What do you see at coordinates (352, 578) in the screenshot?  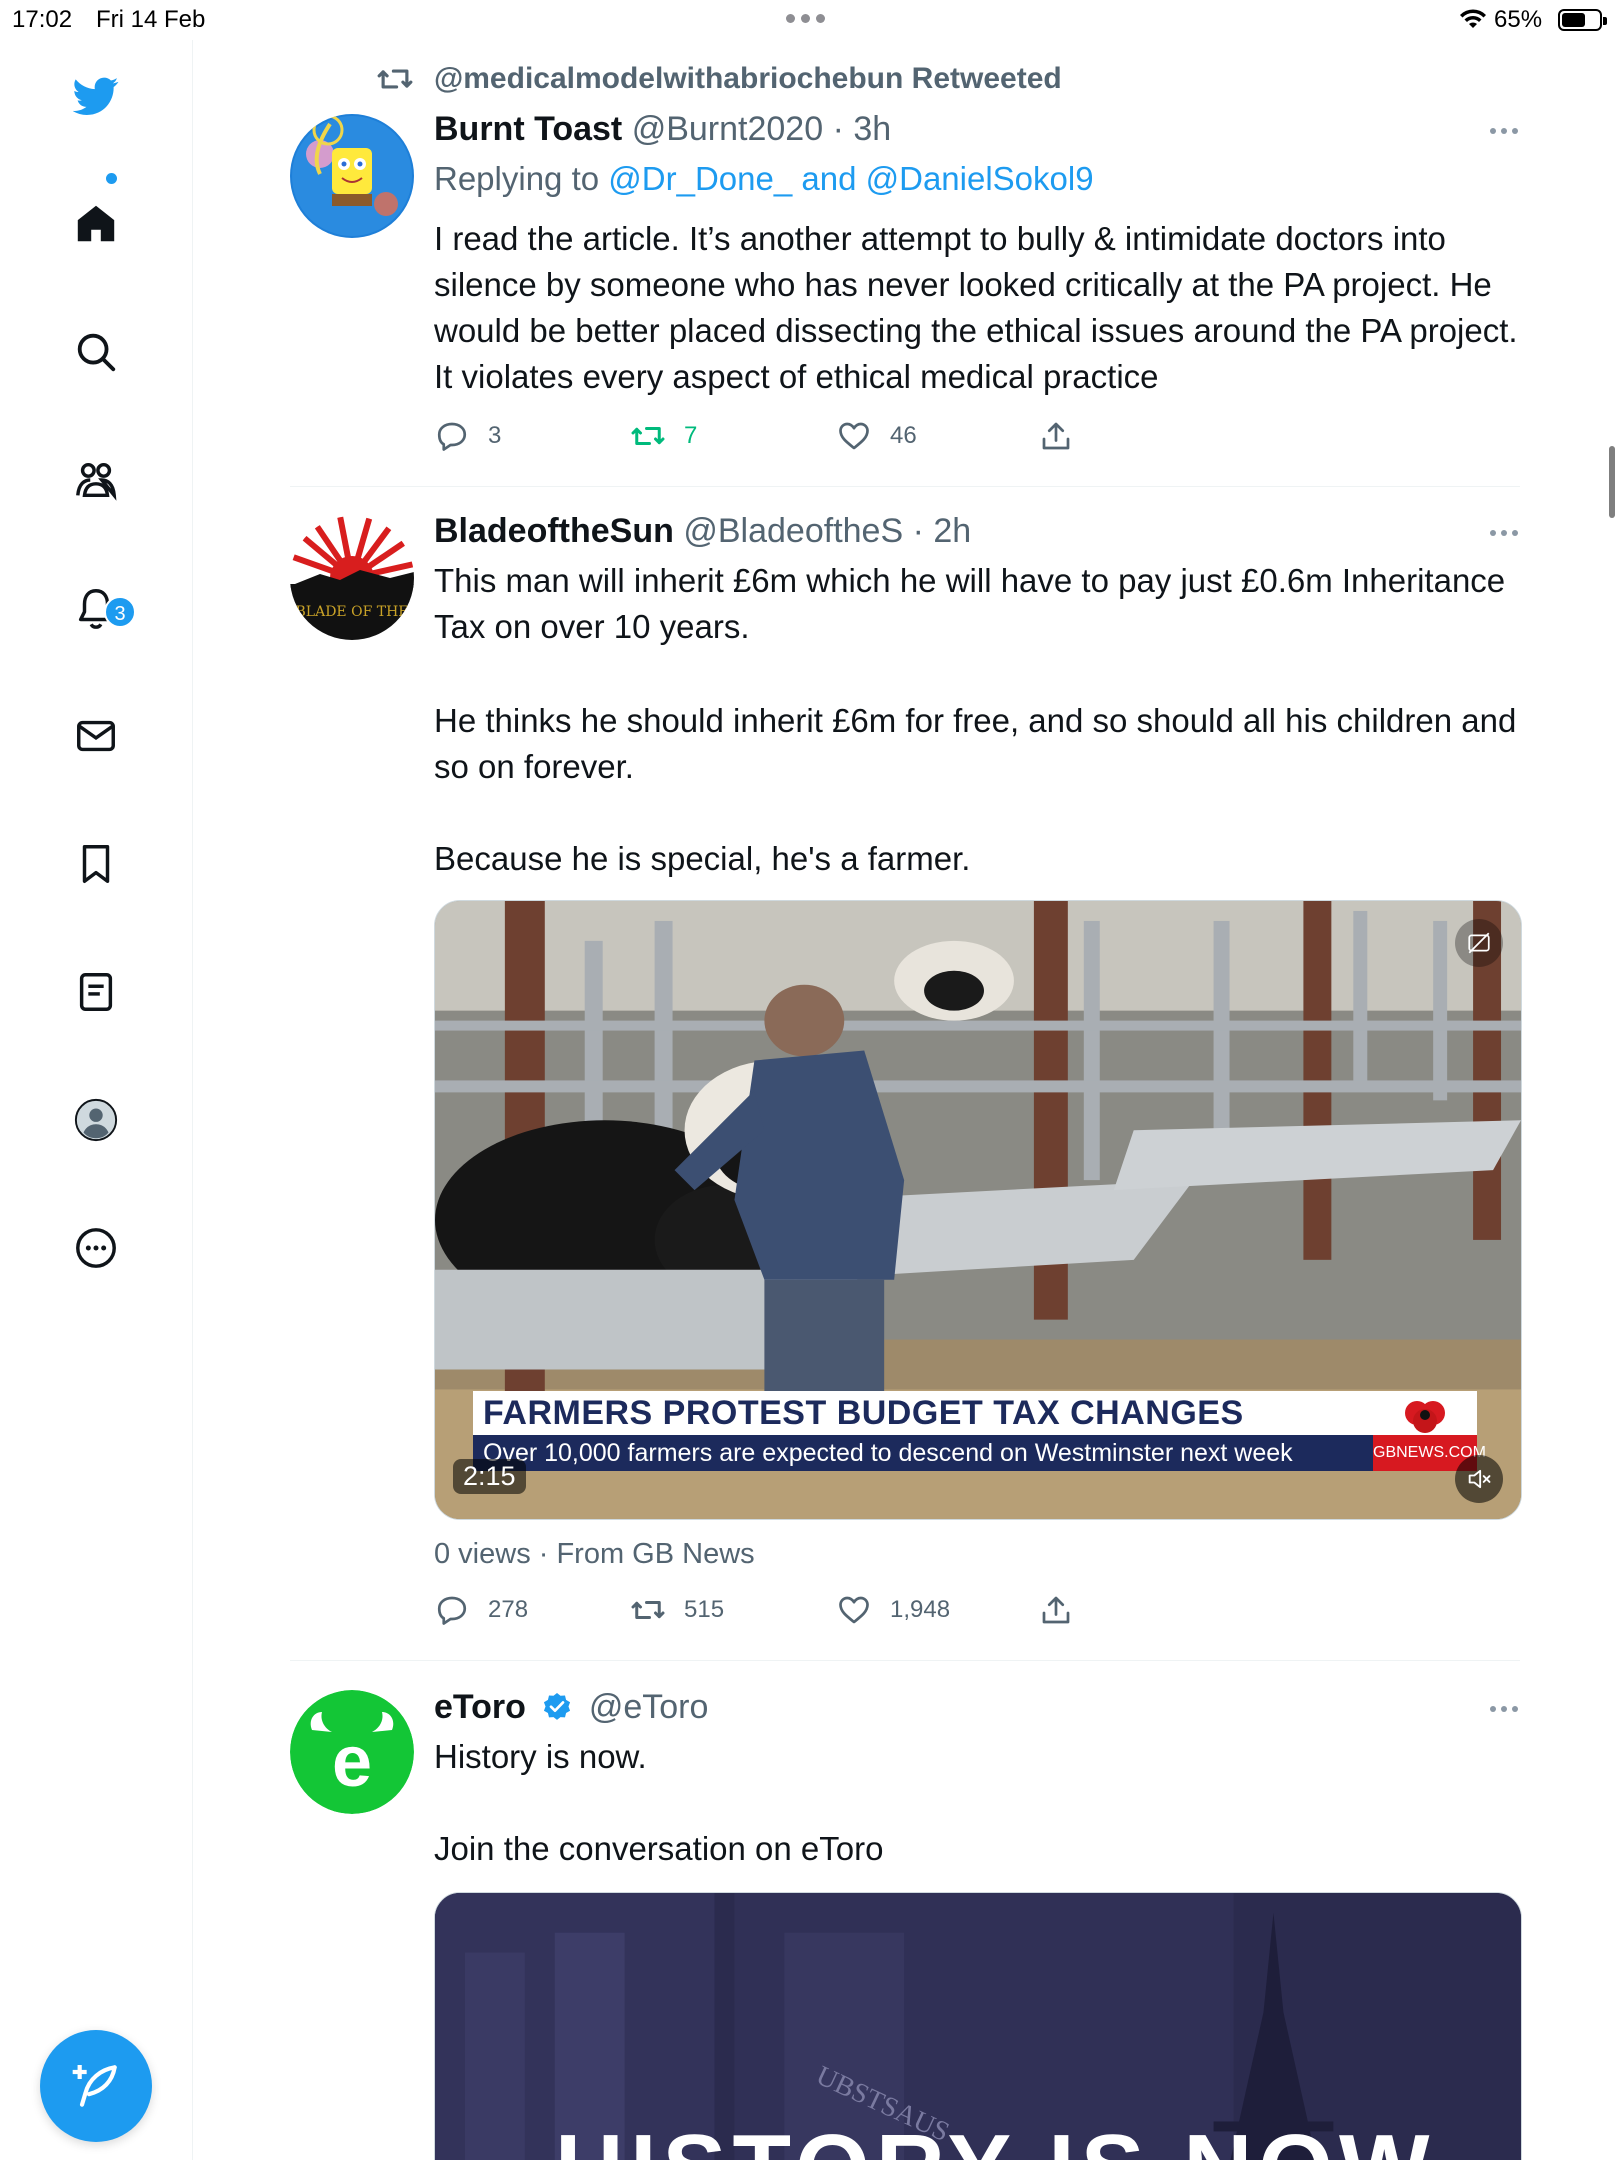 I see `avatar: BLADE OF THE` at bounding box center [352, 578].